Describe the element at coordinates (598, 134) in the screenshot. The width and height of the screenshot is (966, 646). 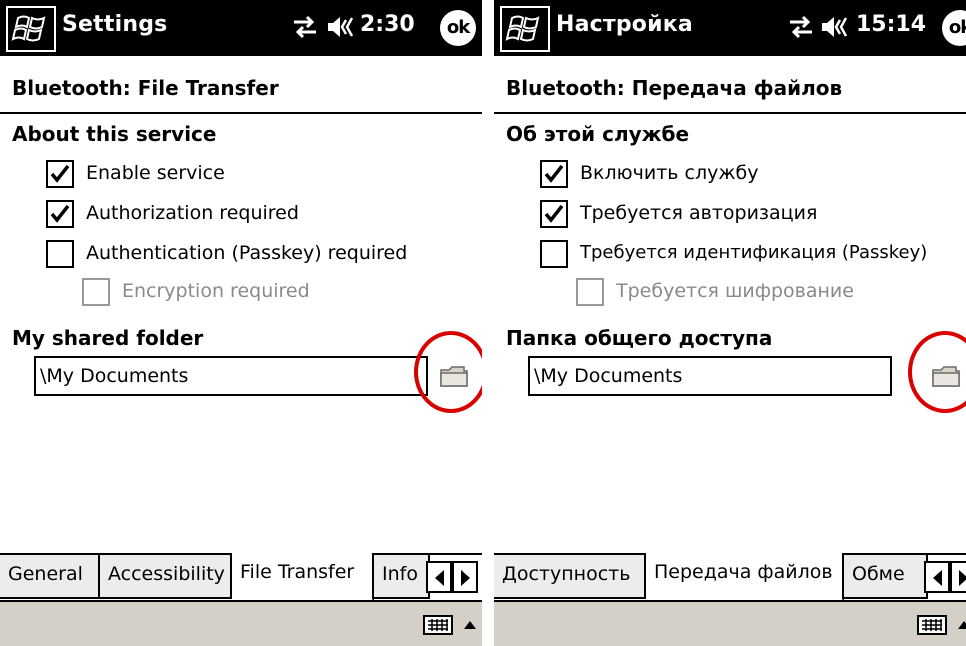
I see `about-section-title: Об этой службе` at that location.